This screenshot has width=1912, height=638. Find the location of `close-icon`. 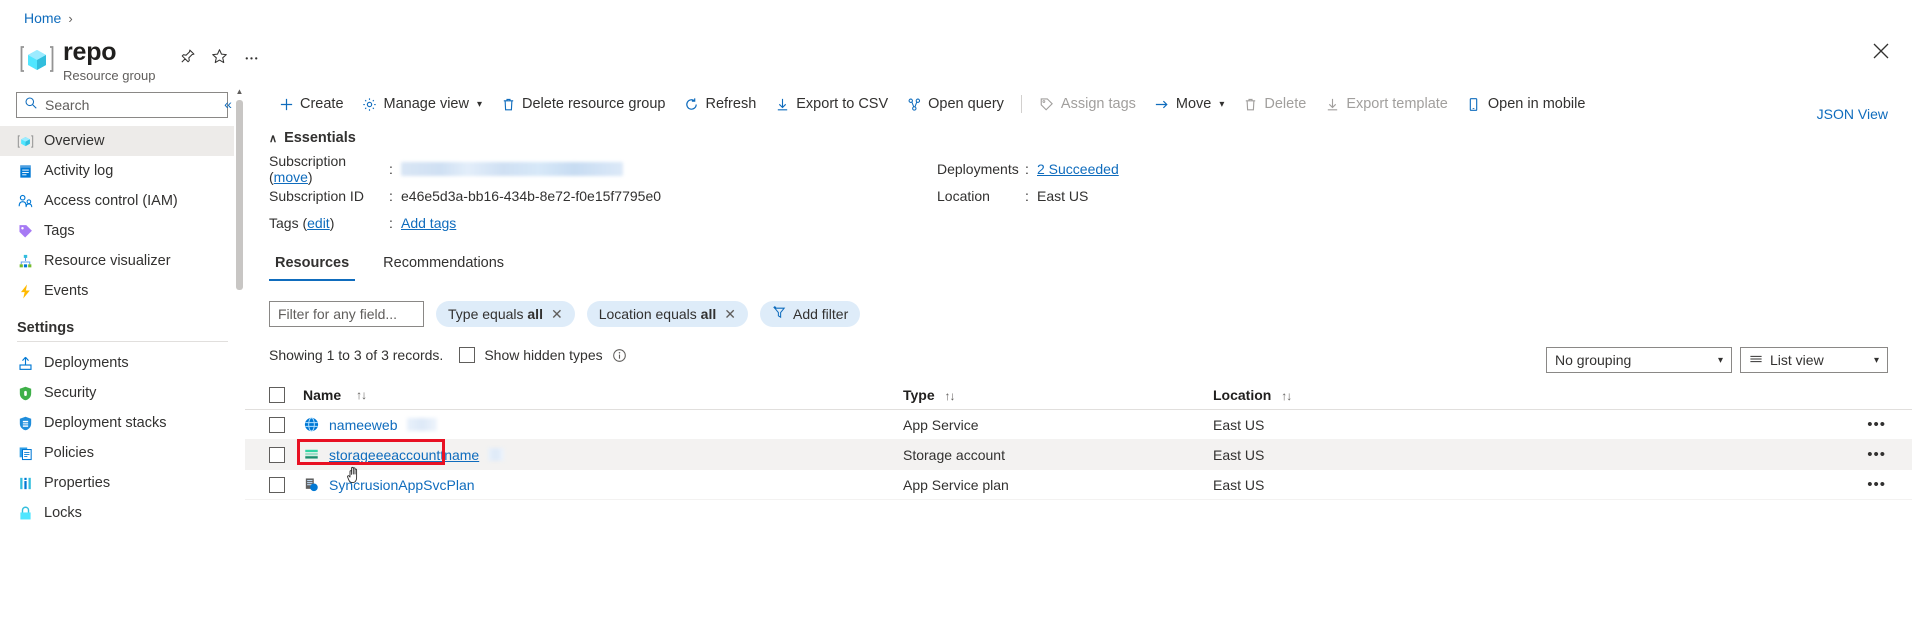

close-icon is located at coordinates (1881, 51).